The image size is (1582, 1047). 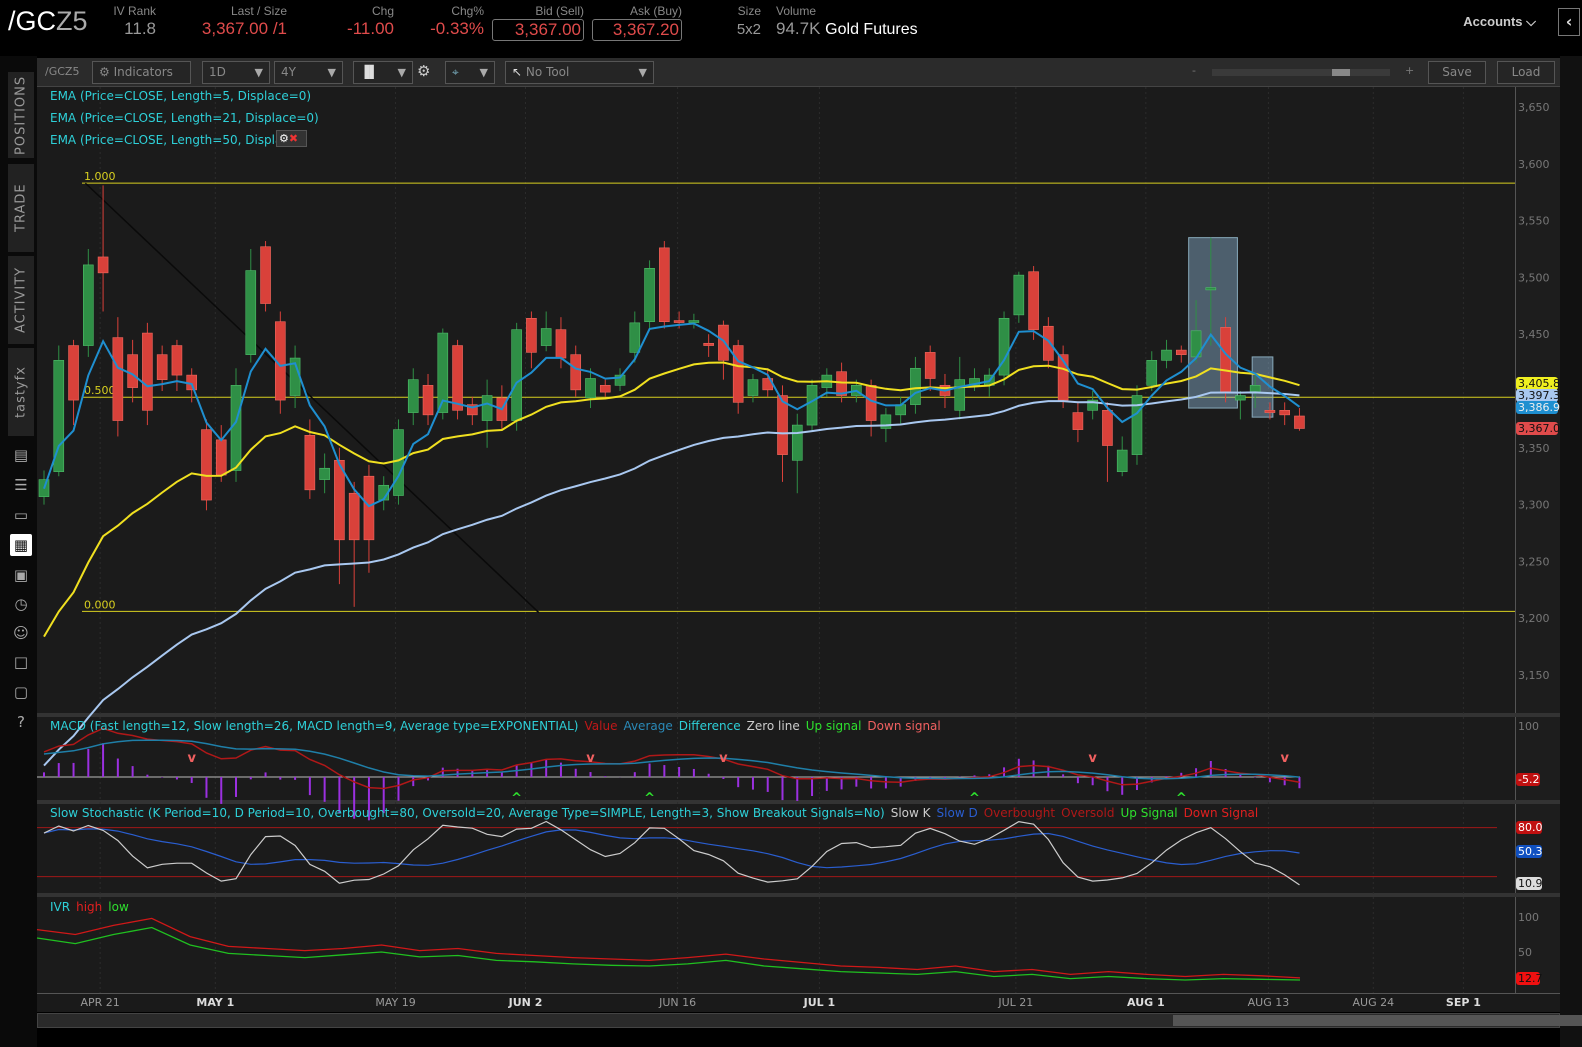 I want to click on price-tick-label: 3,200, so click(x=1534, y=618).